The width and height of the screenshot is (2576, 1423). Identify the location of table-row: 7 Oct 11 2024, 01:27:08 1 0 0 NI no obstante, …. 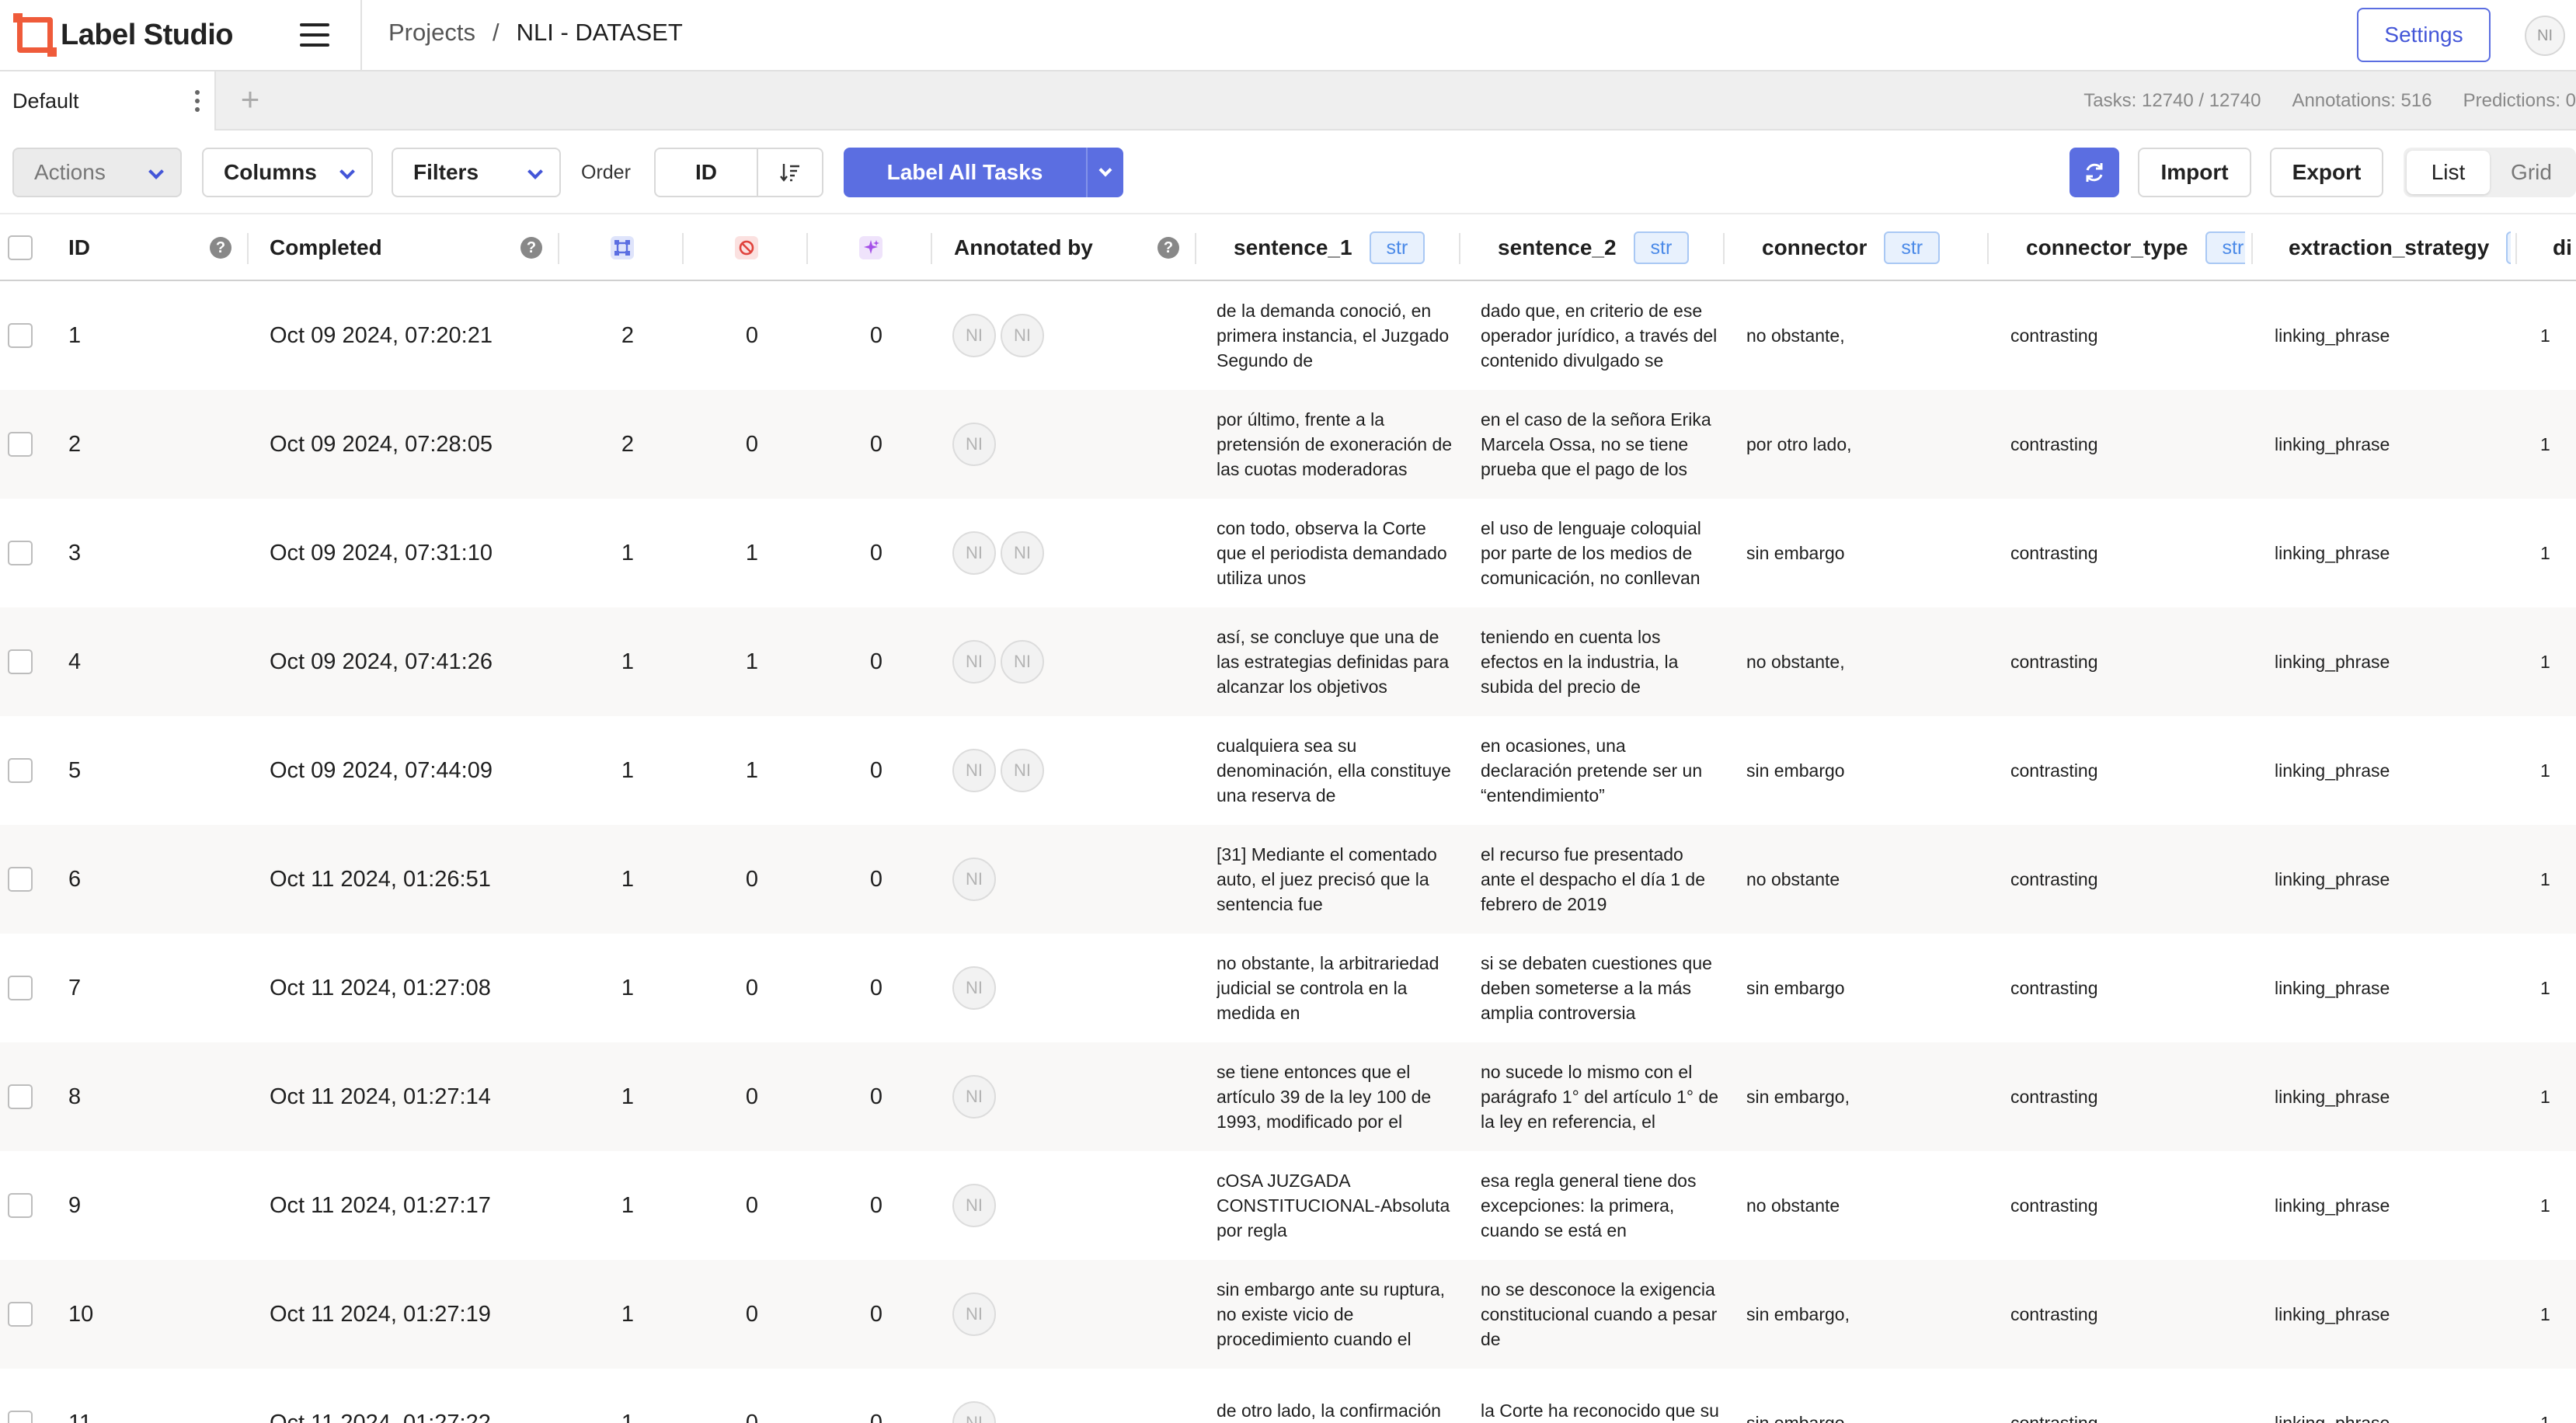
(1288, 988).